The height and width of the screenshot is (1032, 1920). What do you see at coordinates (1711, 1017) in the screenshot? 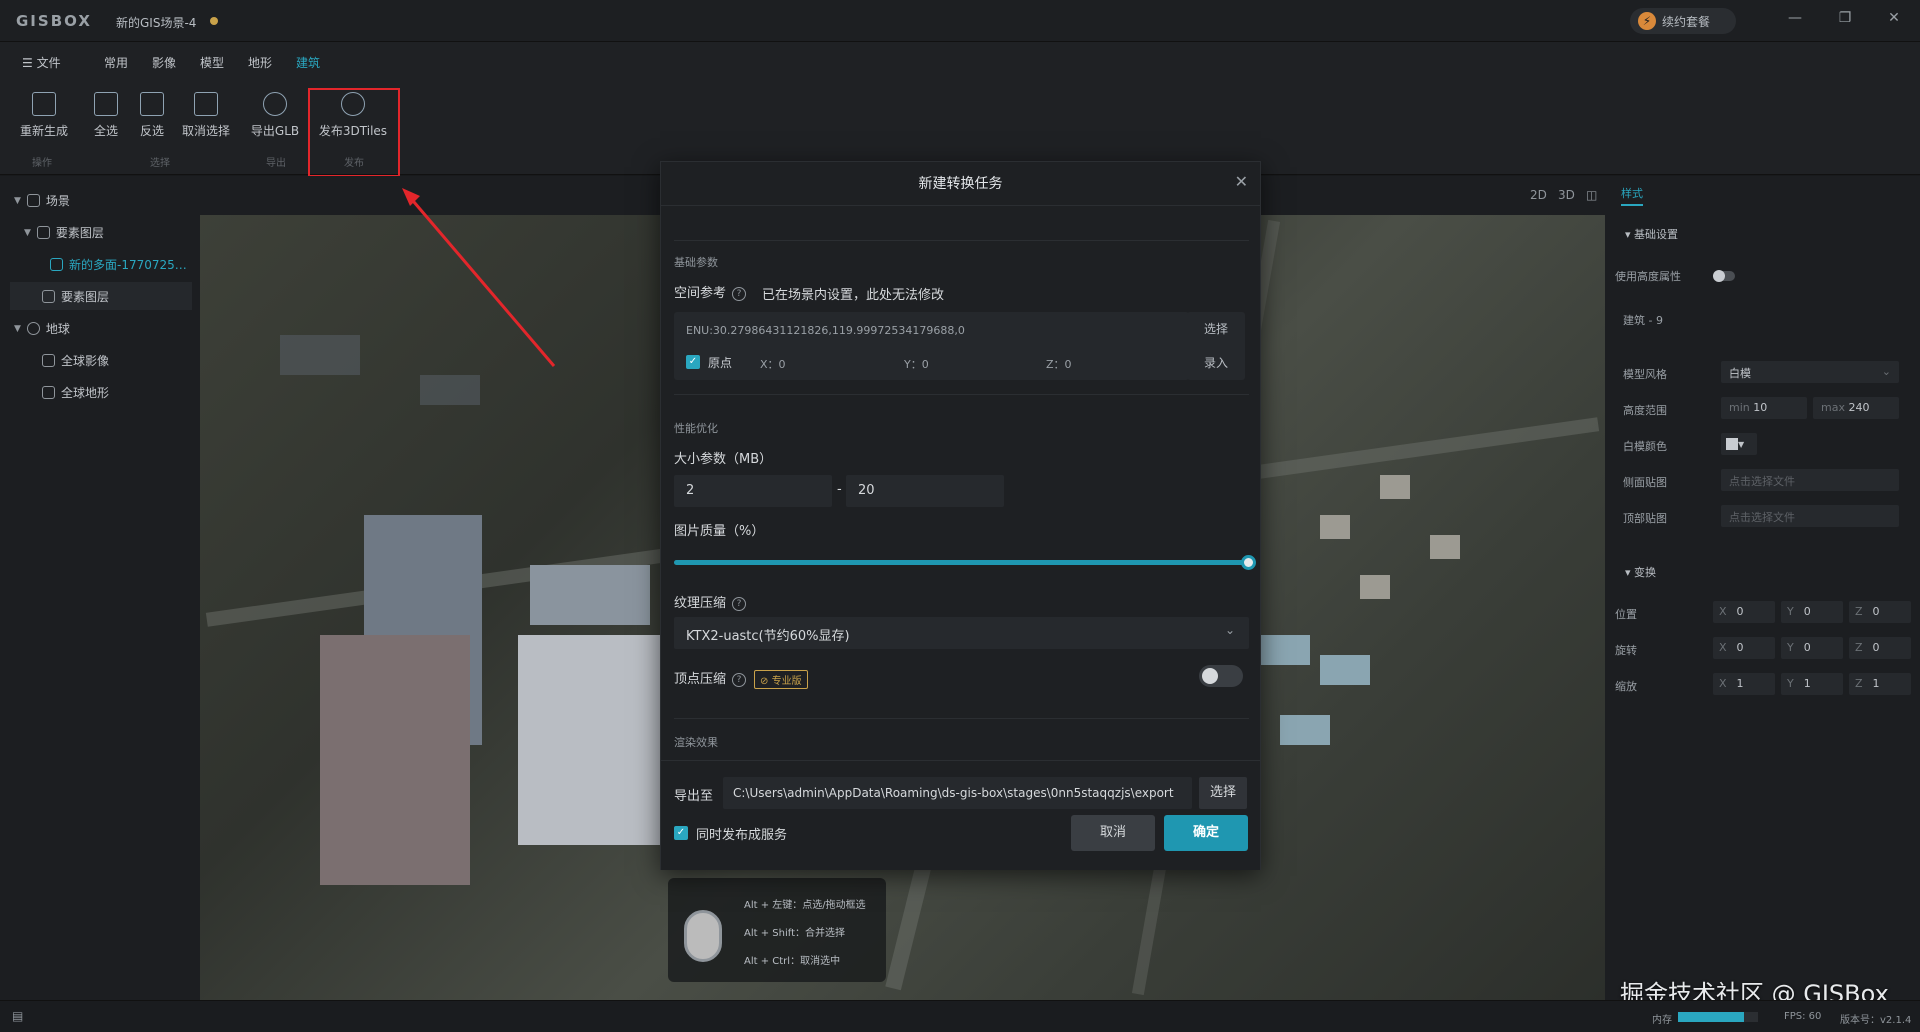
I see `memory-bar-fill` at bounding box center [1711, 1017].